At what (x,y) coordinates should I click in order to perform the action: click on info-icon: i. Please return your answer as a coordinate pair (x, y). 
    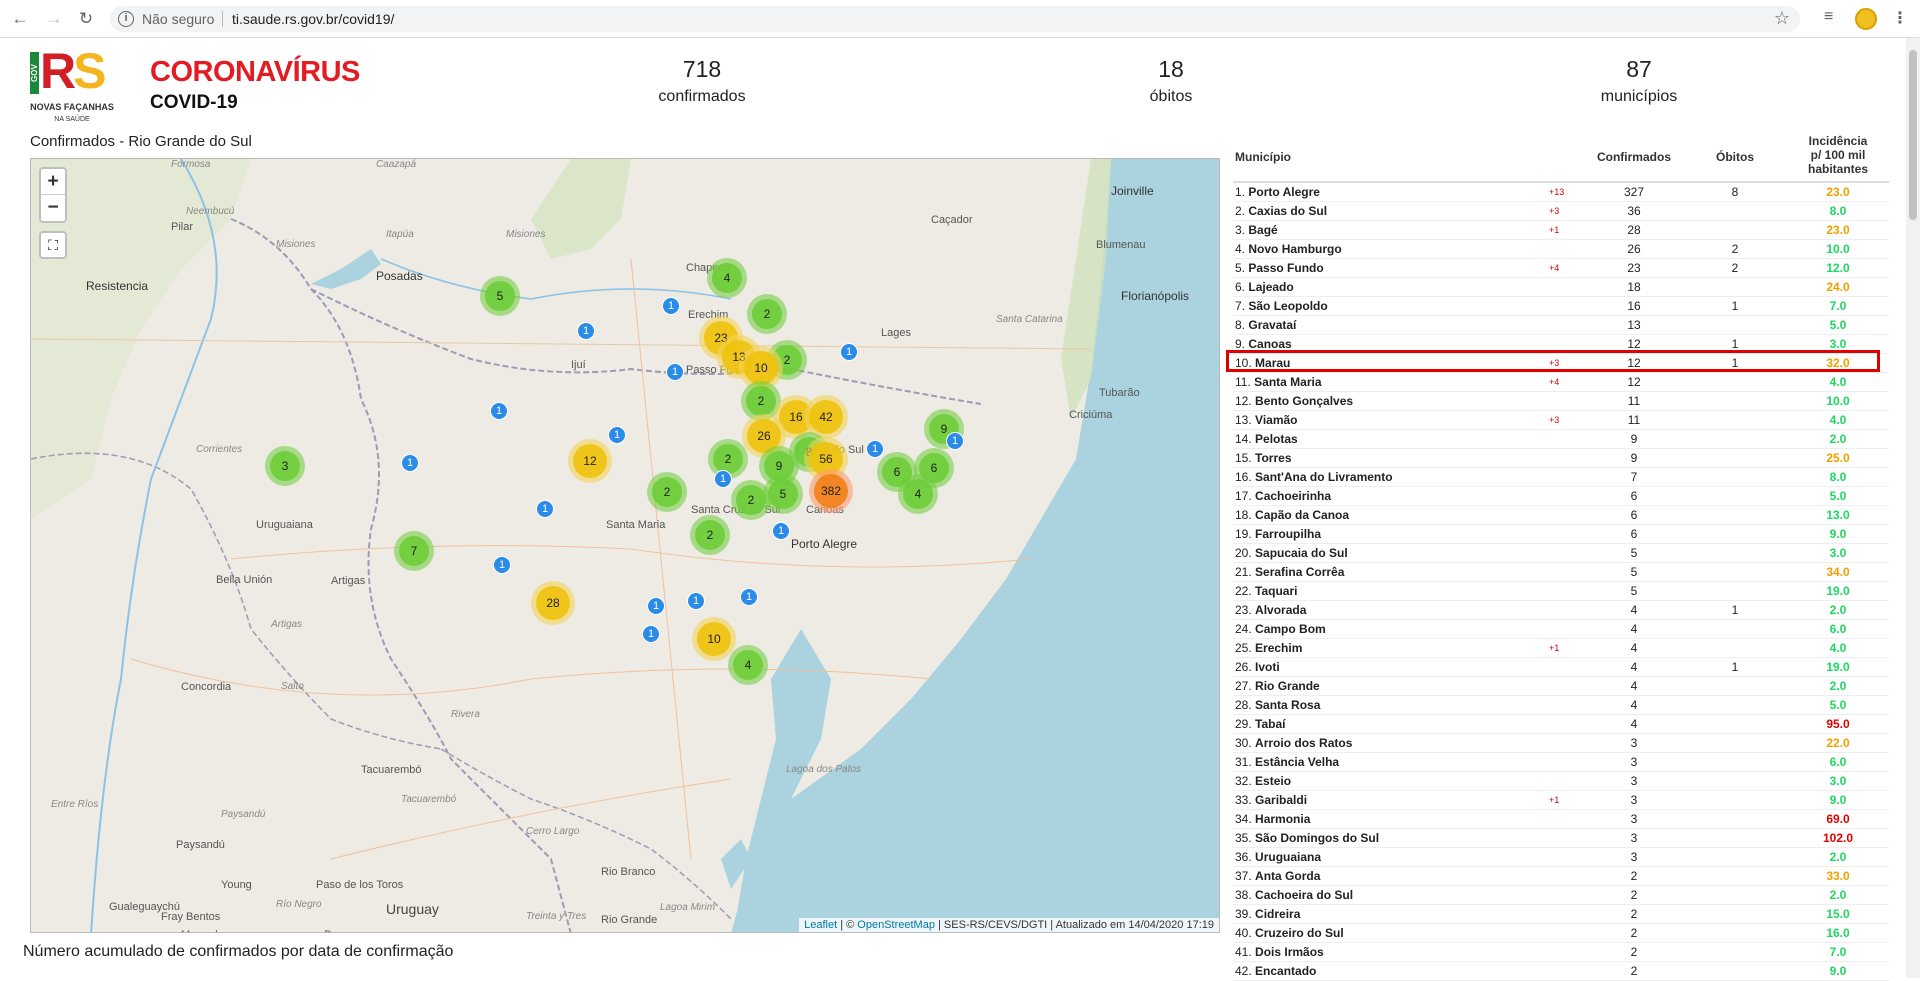
    Looking at the image, I should click on (126, 19).